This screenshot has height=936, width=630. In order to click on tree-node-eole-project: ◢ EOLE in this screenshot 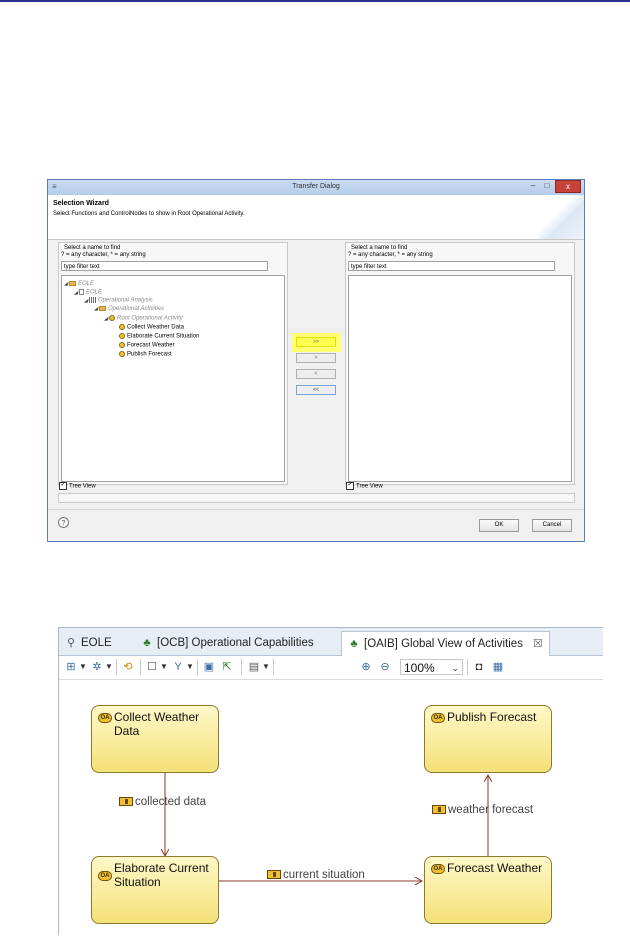, I will do `click(79, 284)`.